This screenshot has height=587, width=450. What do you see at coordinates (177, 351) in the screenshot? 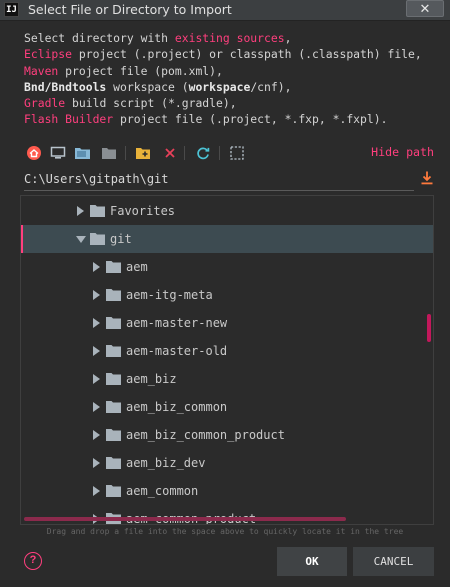
I see `tree-item-label: aem-master-old` at bounding box center [177, 351].